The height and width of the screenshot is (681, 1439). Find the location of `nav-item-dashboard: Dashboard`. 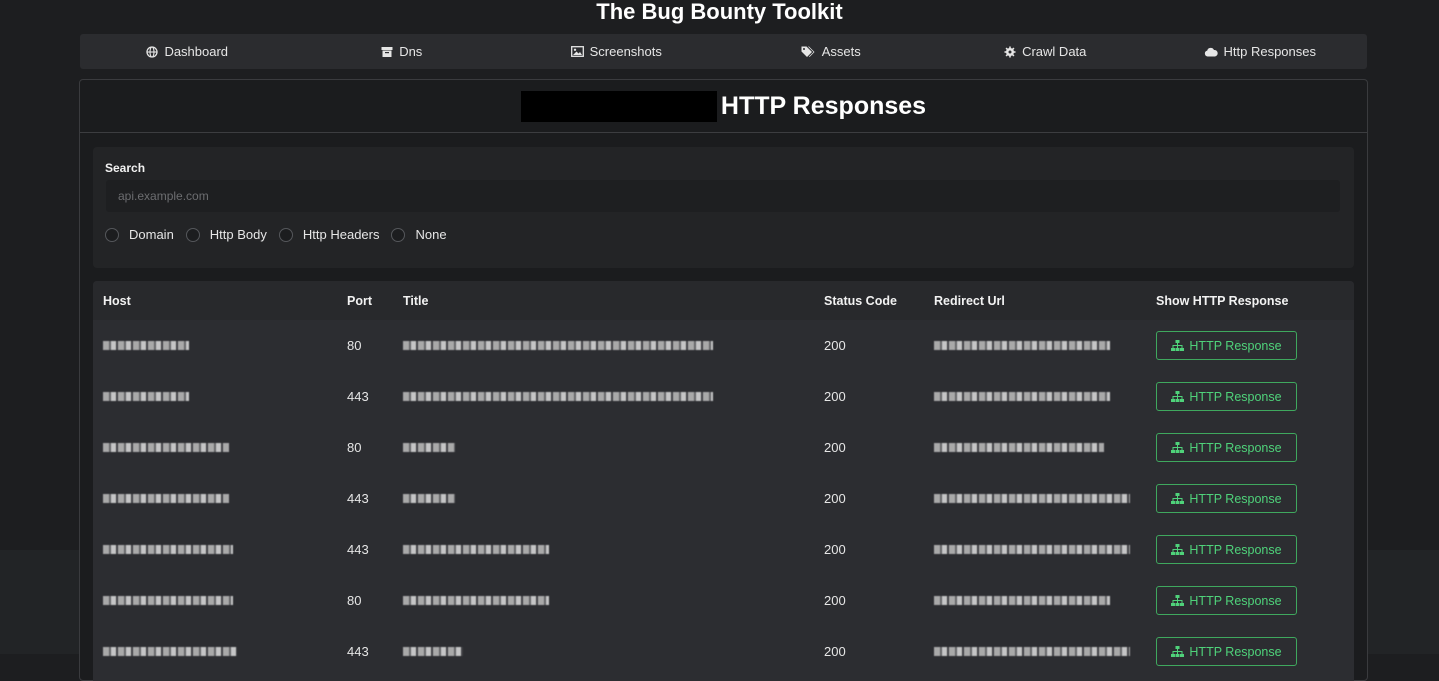

nav-item-dashboard: Dashboard is located at coordinates (187, 51).